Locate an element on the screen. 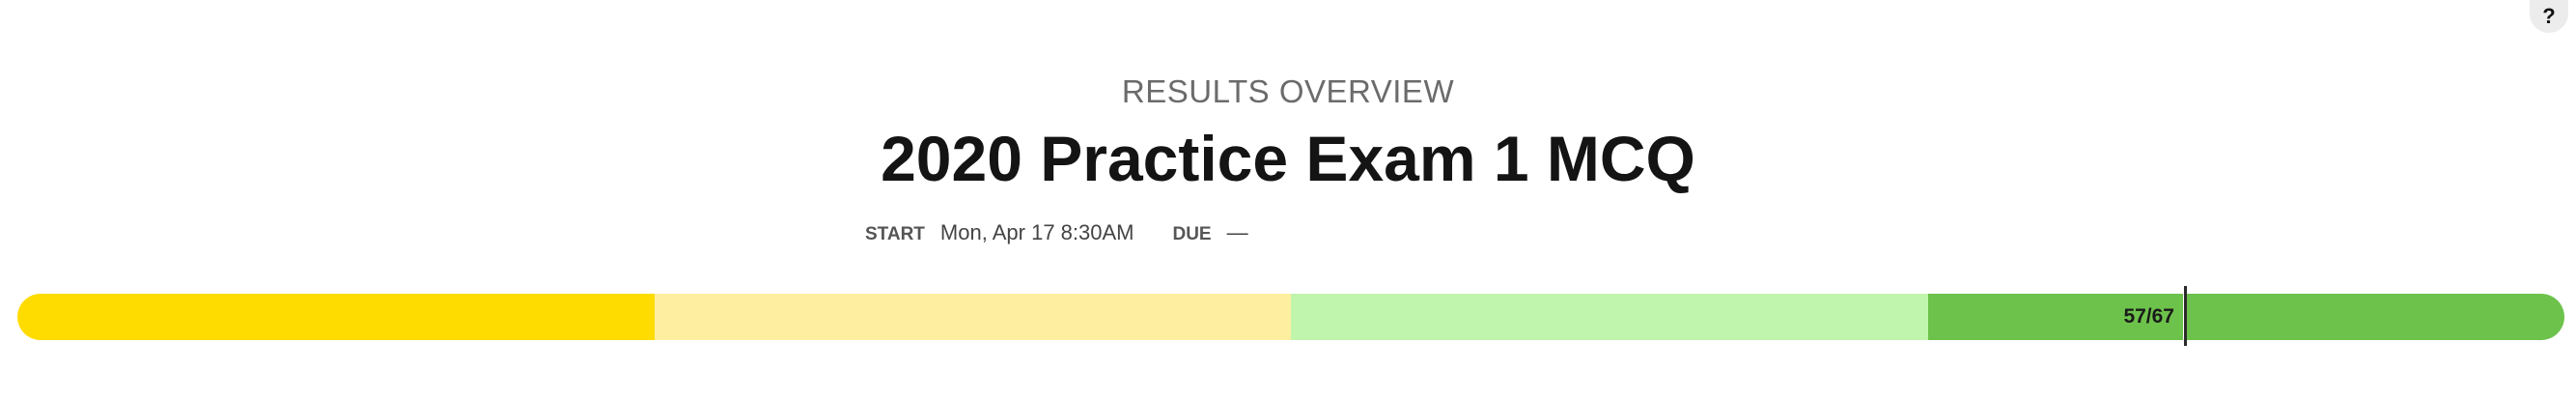 This screenshot has height=400, width=2576. page-subtitle: RESULTS OVERVIEW is located at coordinates (1288, 91).